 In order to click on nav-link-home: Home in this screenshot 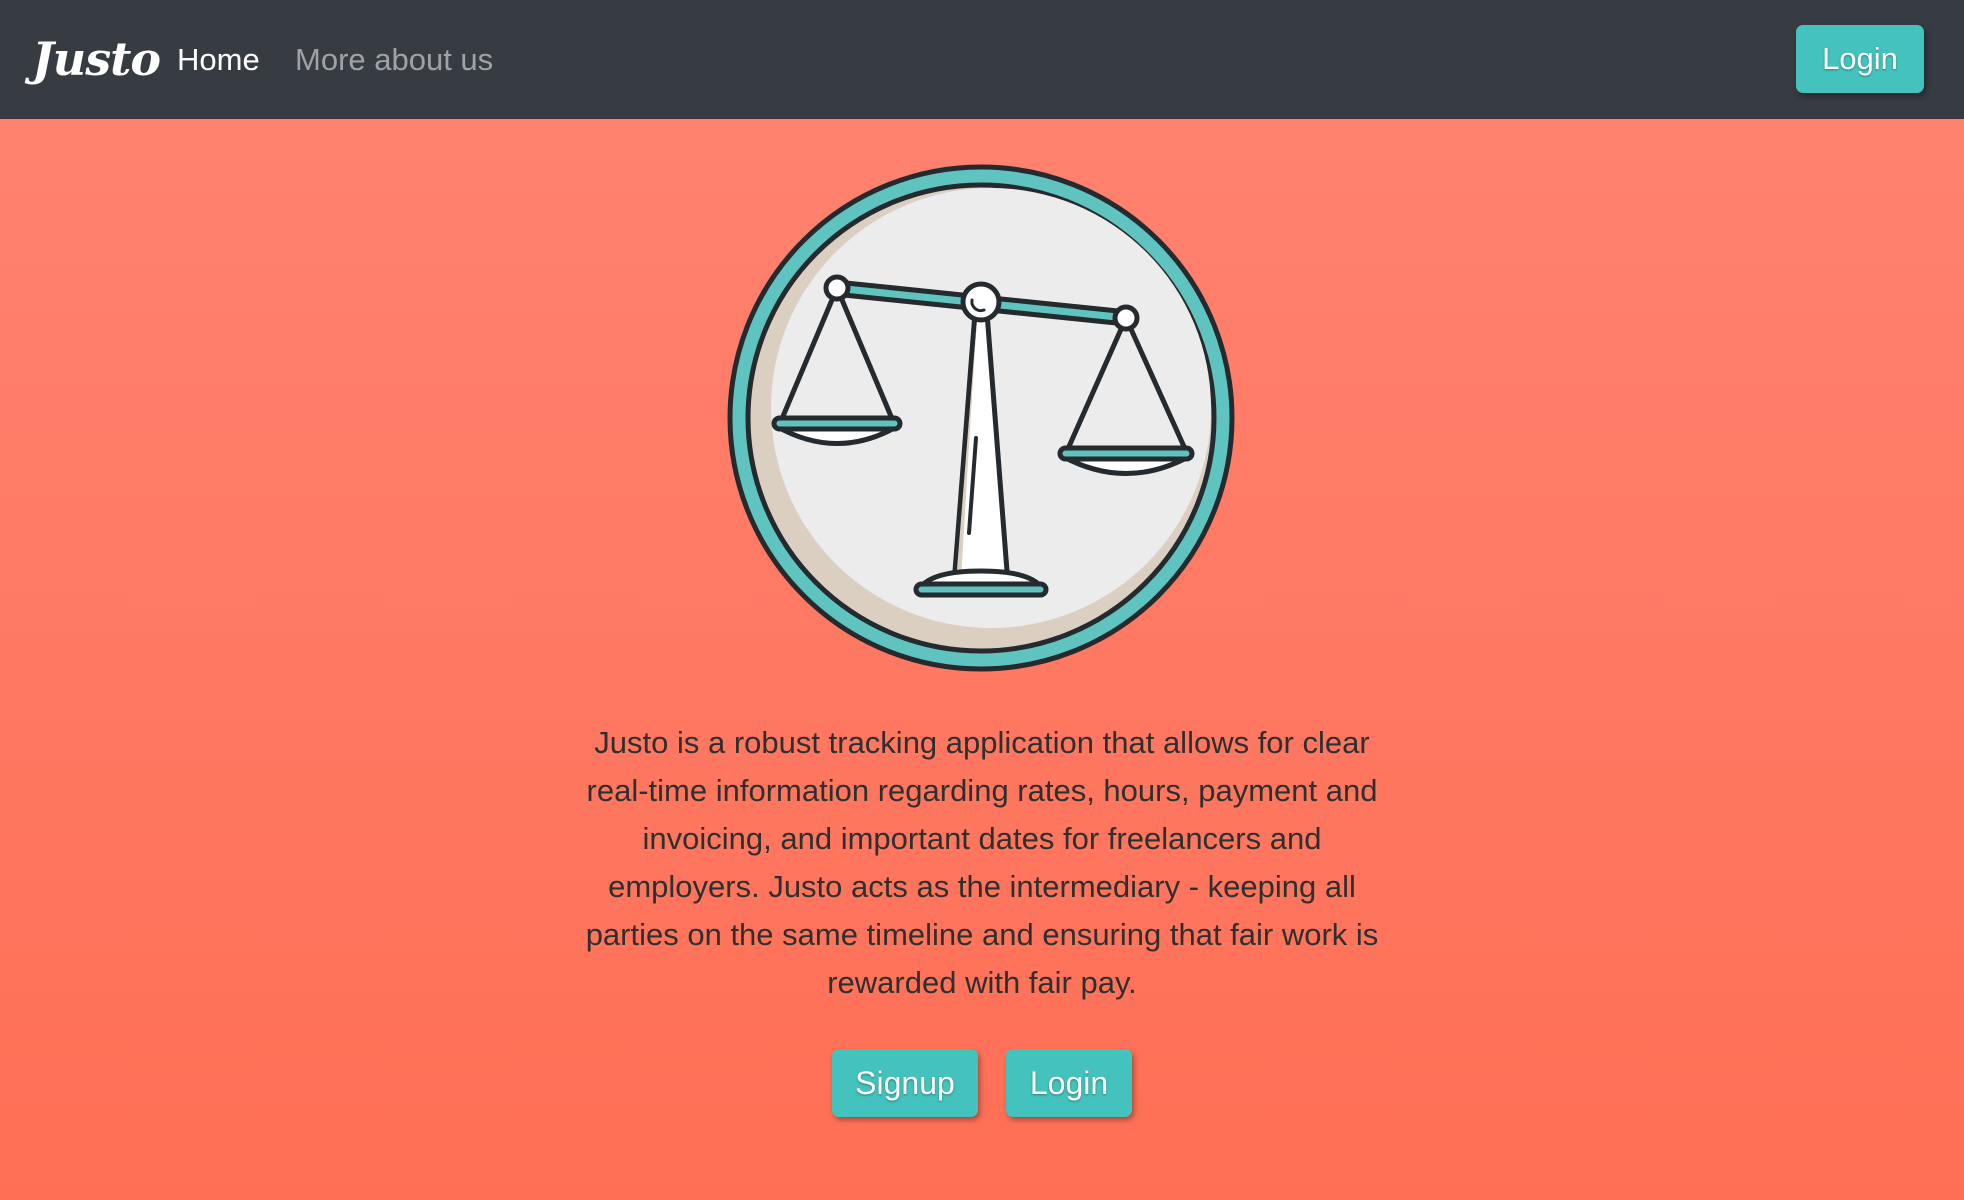, I will do `click(218, 60)`.